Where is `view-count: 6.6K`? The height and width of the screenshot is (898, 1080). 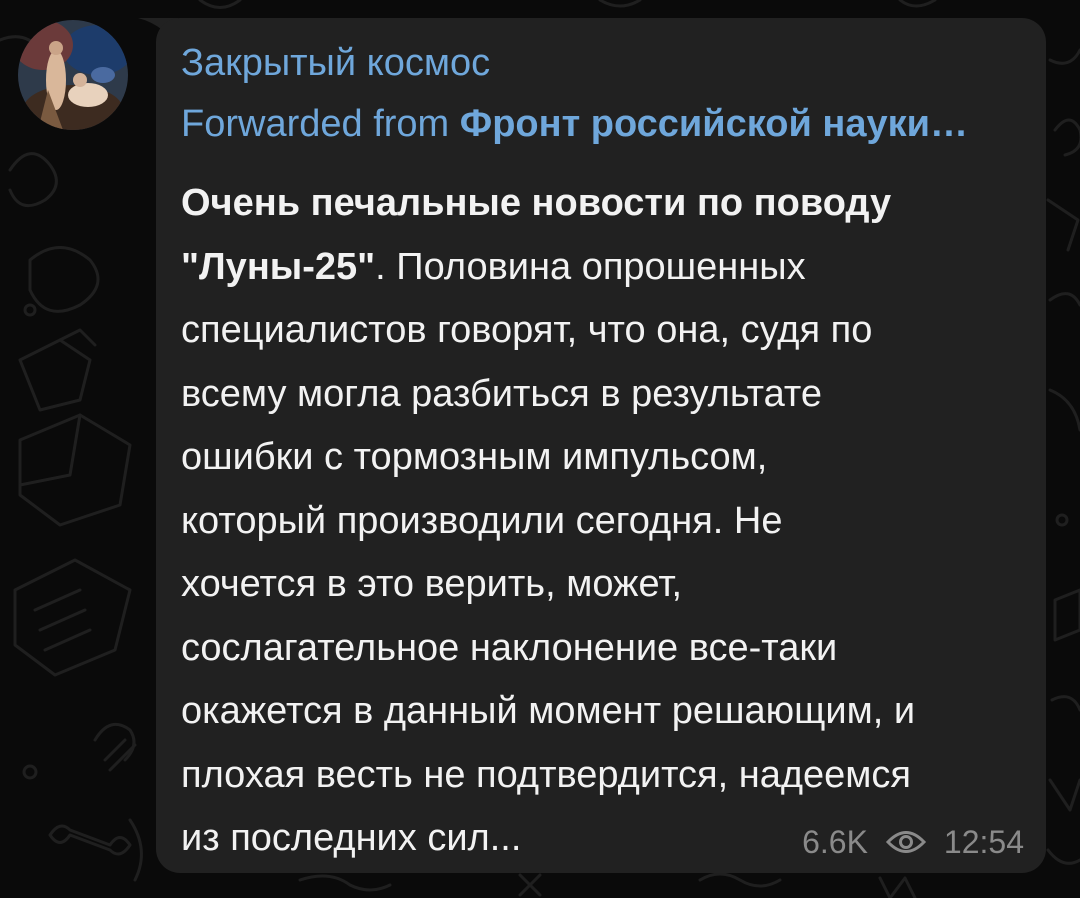 view-count: 6.6K is located at coordinates (835, 842).